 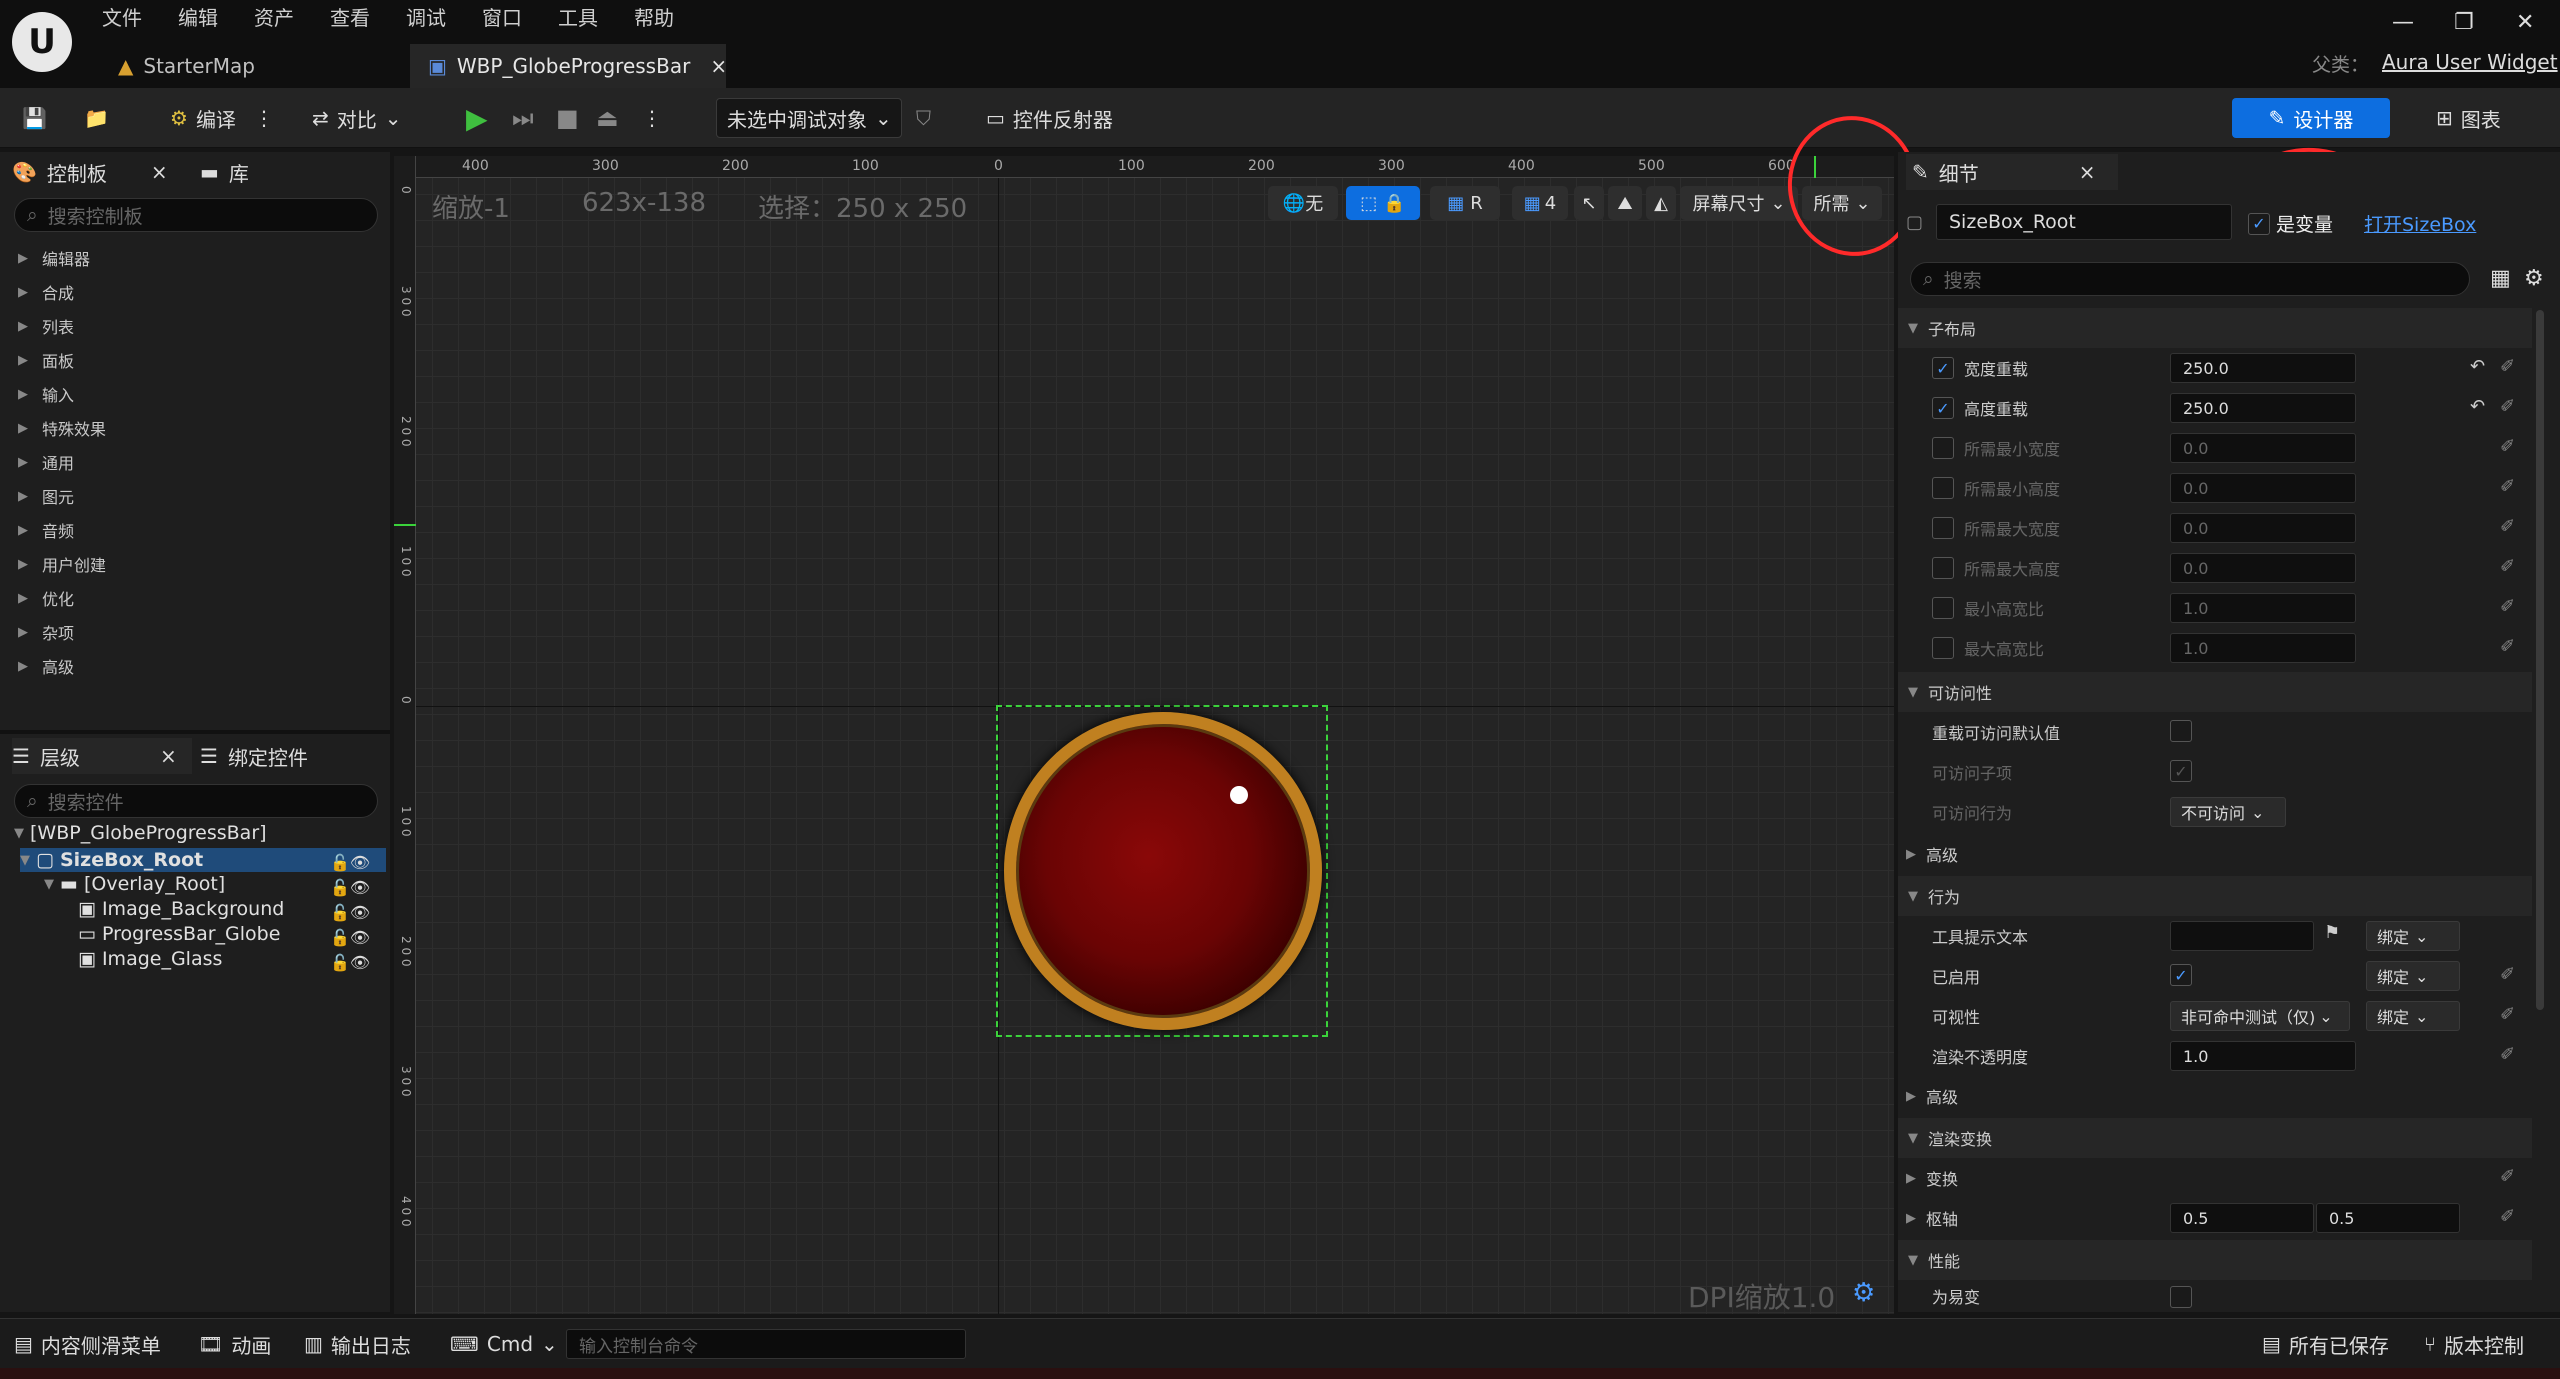 I want to click on eject-icon: ⏏, so click(x=607, y=118).